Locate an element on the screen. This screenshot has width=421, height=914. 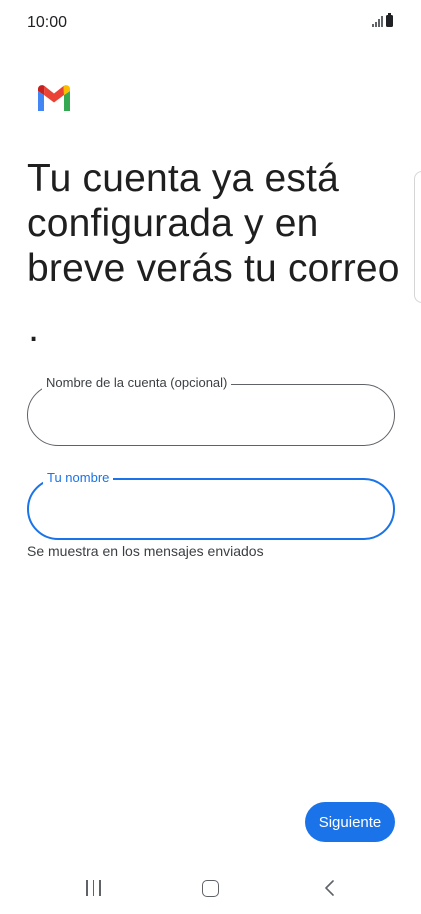
gmail-logo-icon is located at coordinates (54, 98).